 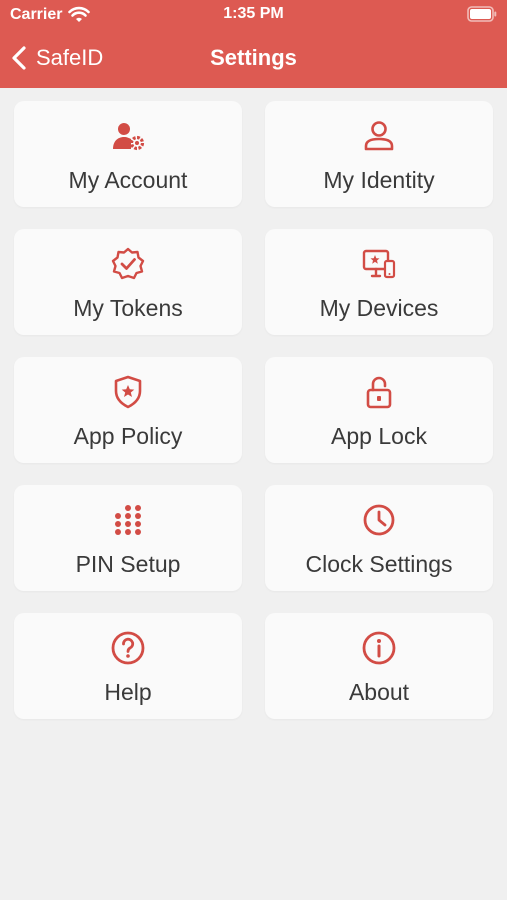 I want to click on my-tokens-tile: My Tokens, so click(x=128, y=282).